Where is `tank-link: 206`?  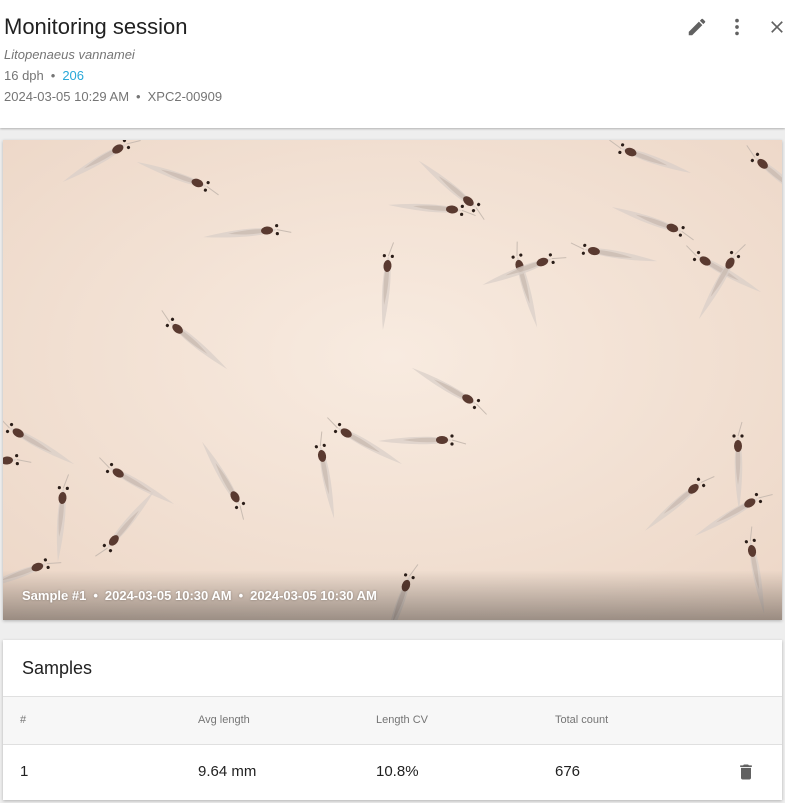 tank-link: 206 is located at coordinates (73, 75).